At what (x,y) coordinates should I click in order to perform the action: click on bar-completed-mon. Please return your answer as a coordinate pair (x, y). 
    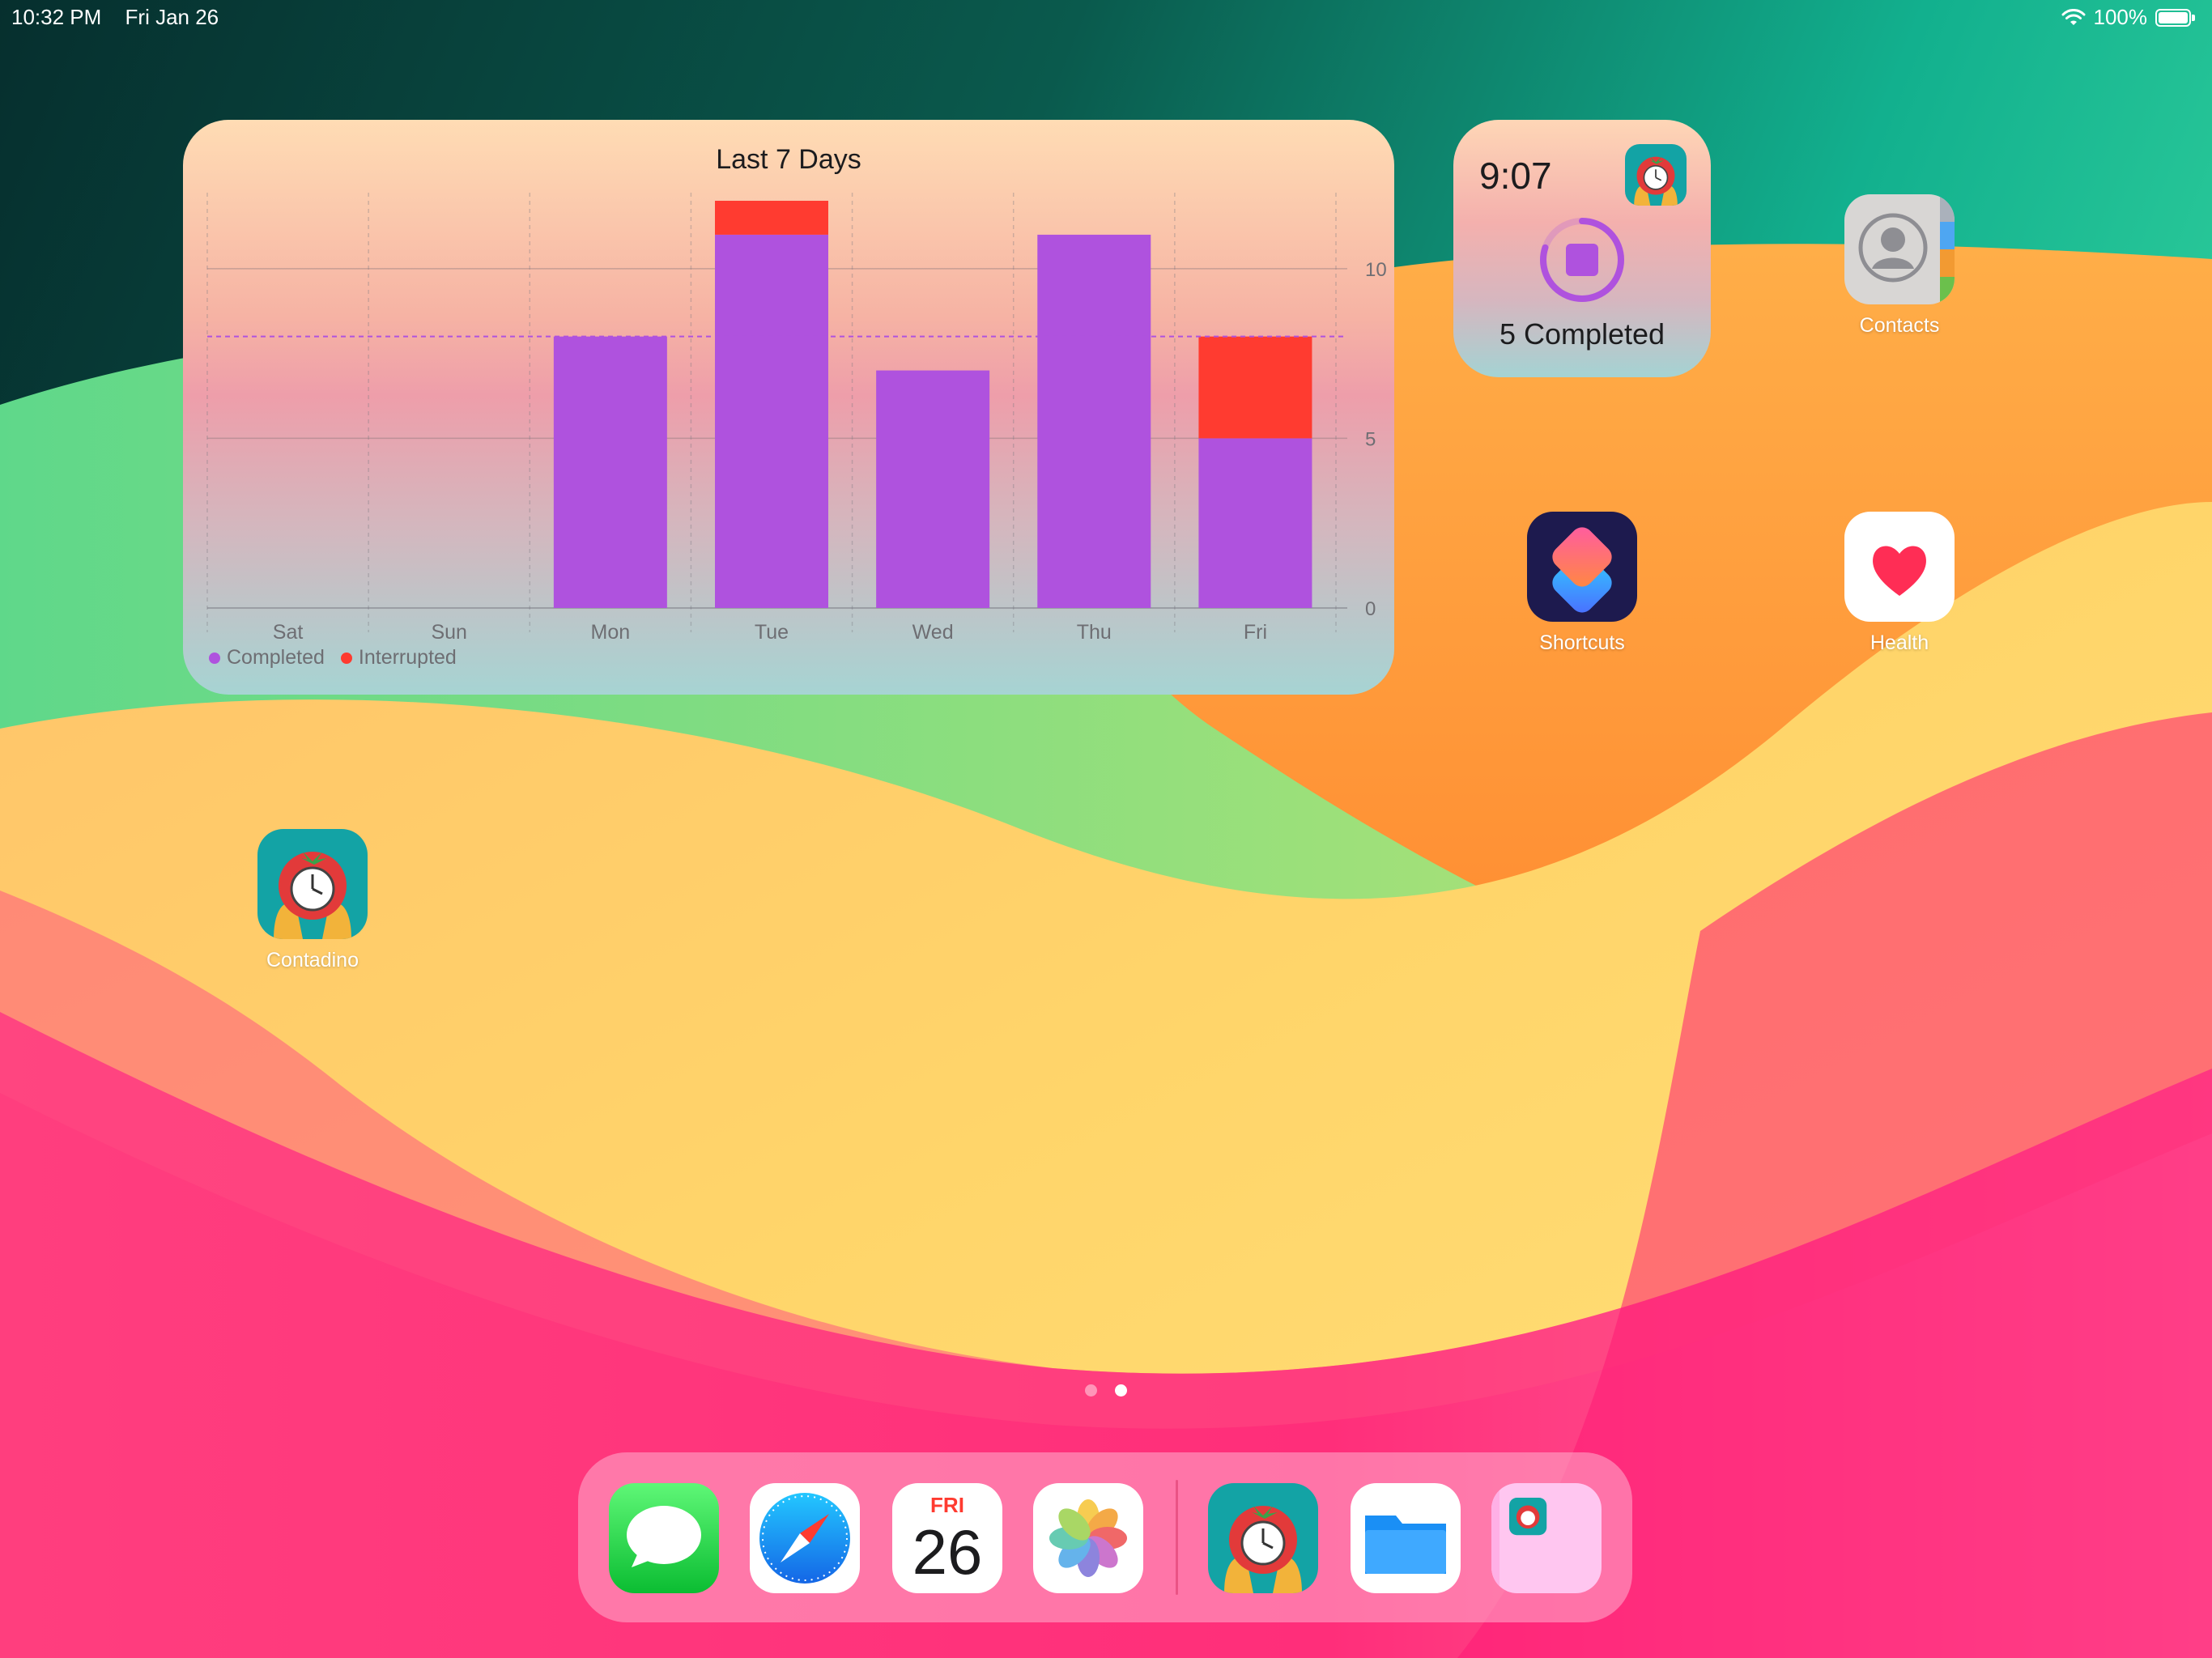
    Looking at the image, I should click on (610, 472).